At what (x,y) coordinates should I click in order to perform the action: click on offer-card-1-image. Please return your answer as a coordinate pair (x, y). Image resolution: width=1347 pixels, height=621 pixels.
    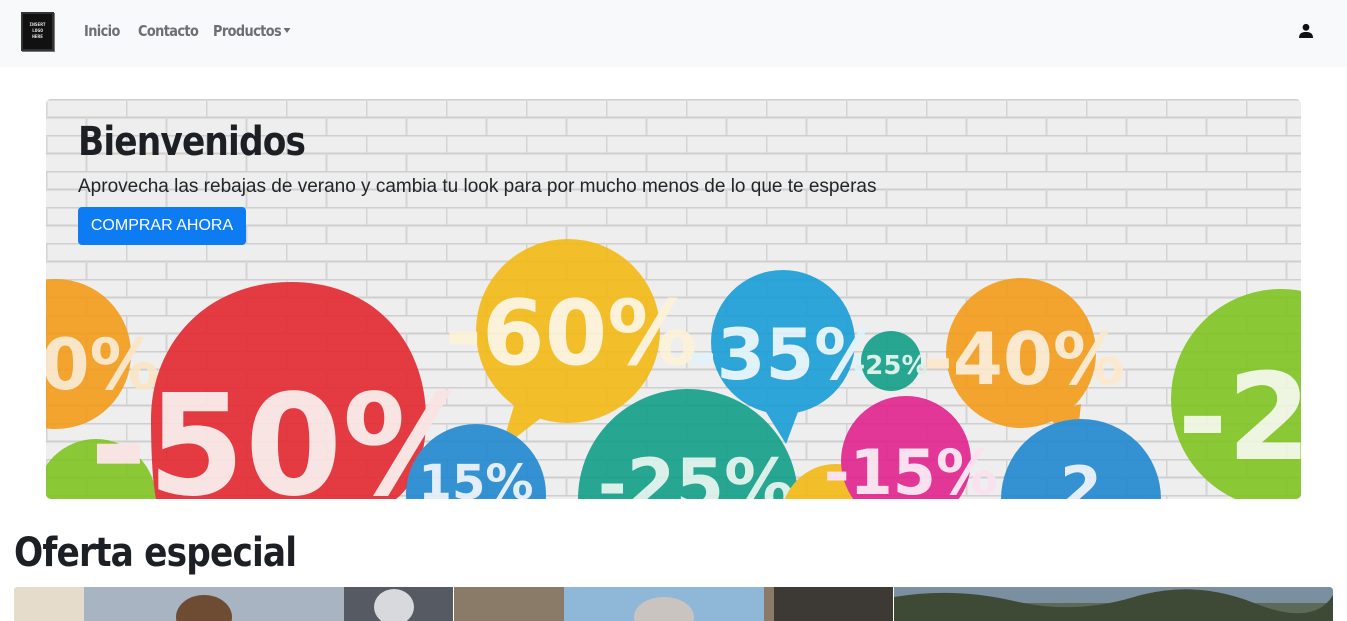
    Looking at the image, I should click on (233, 604).